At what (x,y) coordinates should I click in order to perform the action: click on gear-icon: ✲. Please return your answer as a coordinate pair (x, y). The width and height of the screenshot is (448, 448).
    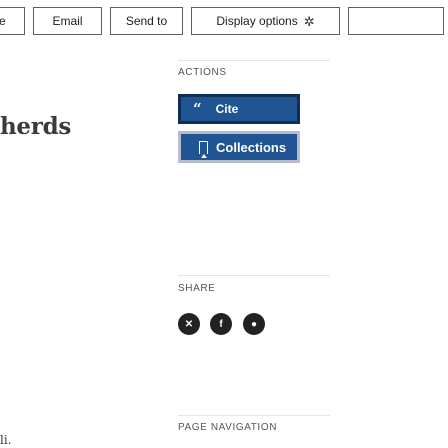
    Looking at the image, I should click on (309, 21).